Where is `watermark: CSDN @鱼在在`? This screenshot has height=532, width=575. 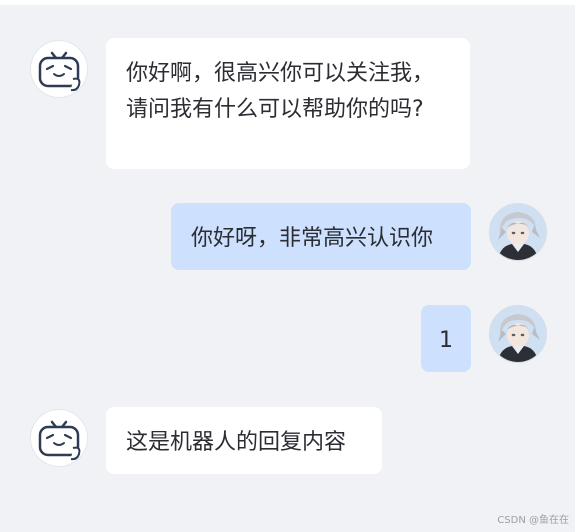
watermark: CSDN @鱼在在 is located at coordinates (533, 520).